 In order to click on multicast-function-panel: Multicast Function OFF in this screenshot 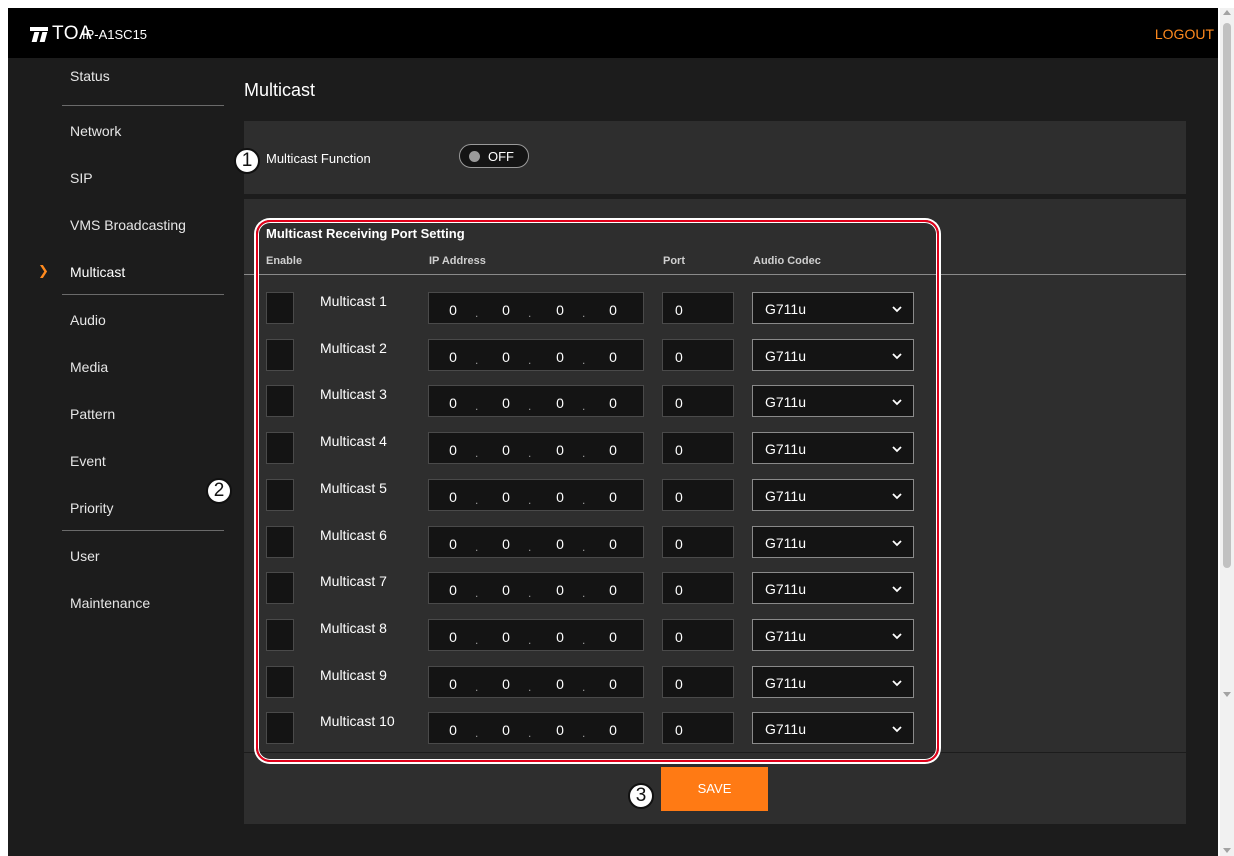, I will do `click(715, 157)`.